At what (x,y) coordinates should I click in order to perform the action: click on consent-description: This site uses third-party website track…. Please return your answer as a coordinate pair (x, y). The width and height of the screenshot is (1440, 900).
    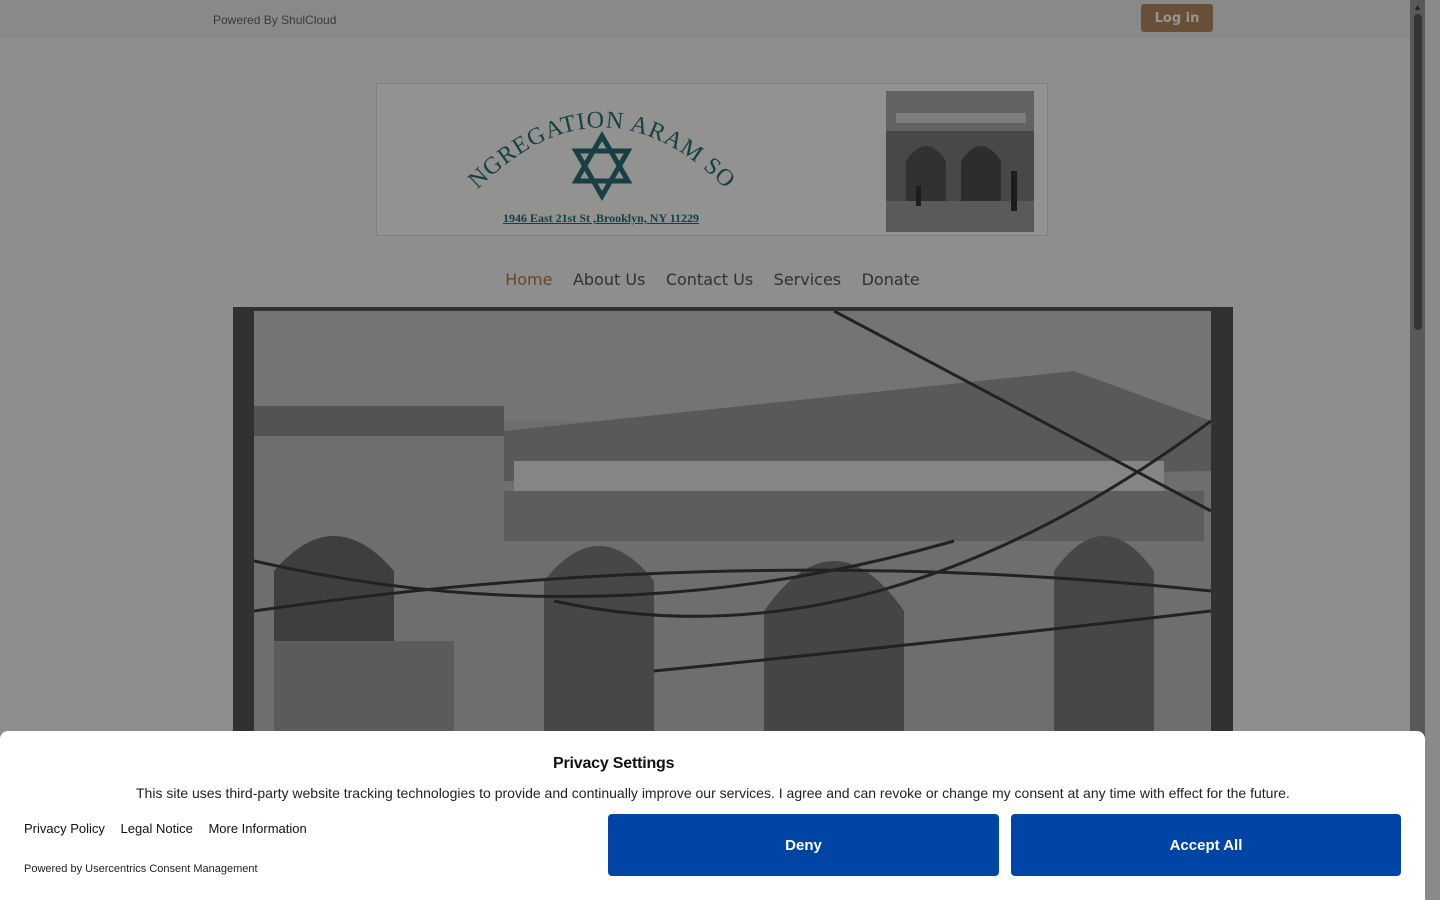
    Looking at the image, I should click on (713, 793).